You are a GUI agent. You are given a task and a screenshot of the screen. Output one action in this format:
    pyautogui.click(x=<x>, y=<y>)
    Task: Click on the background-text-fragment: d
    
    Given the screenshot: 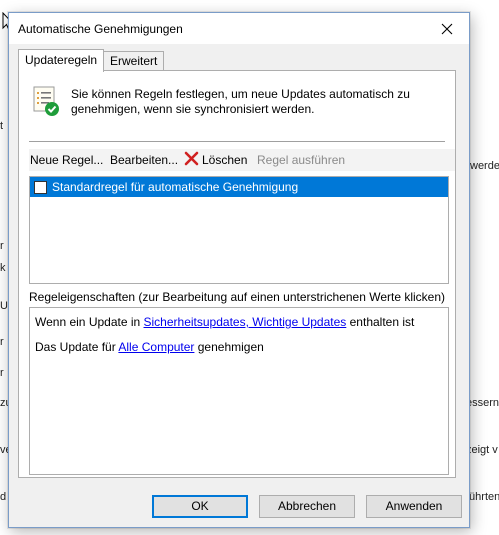 What is the action you would take?
    pyautogui.click(x=3, y=497)
    